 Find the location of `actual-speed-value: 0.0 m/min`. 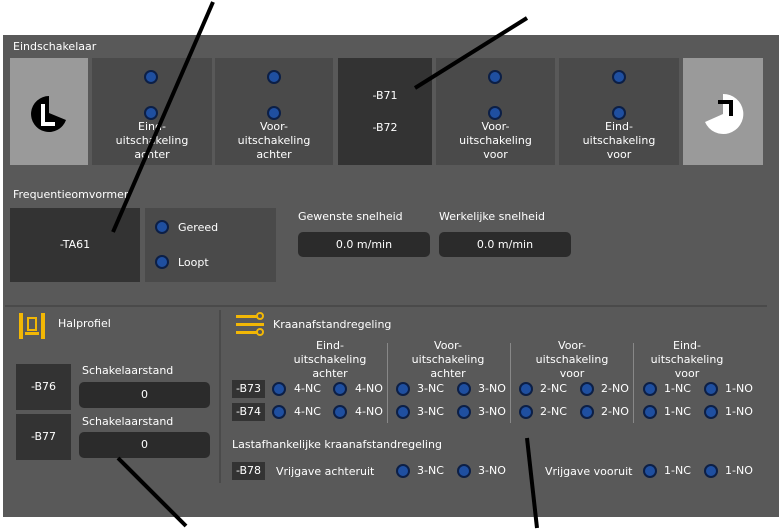

actual-speed-value: 0.0 m/min is located at coordinates (505, 244).